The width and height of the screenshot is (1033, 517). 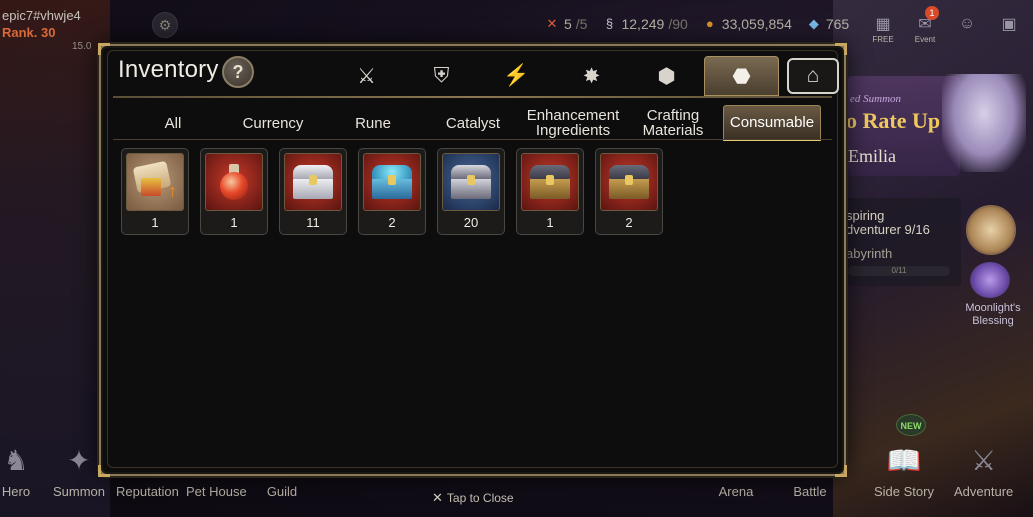 What do you see at coordinates (471, 191) in the screenshot?
I see `item-slot: 20` at bounding box center [471, 191].